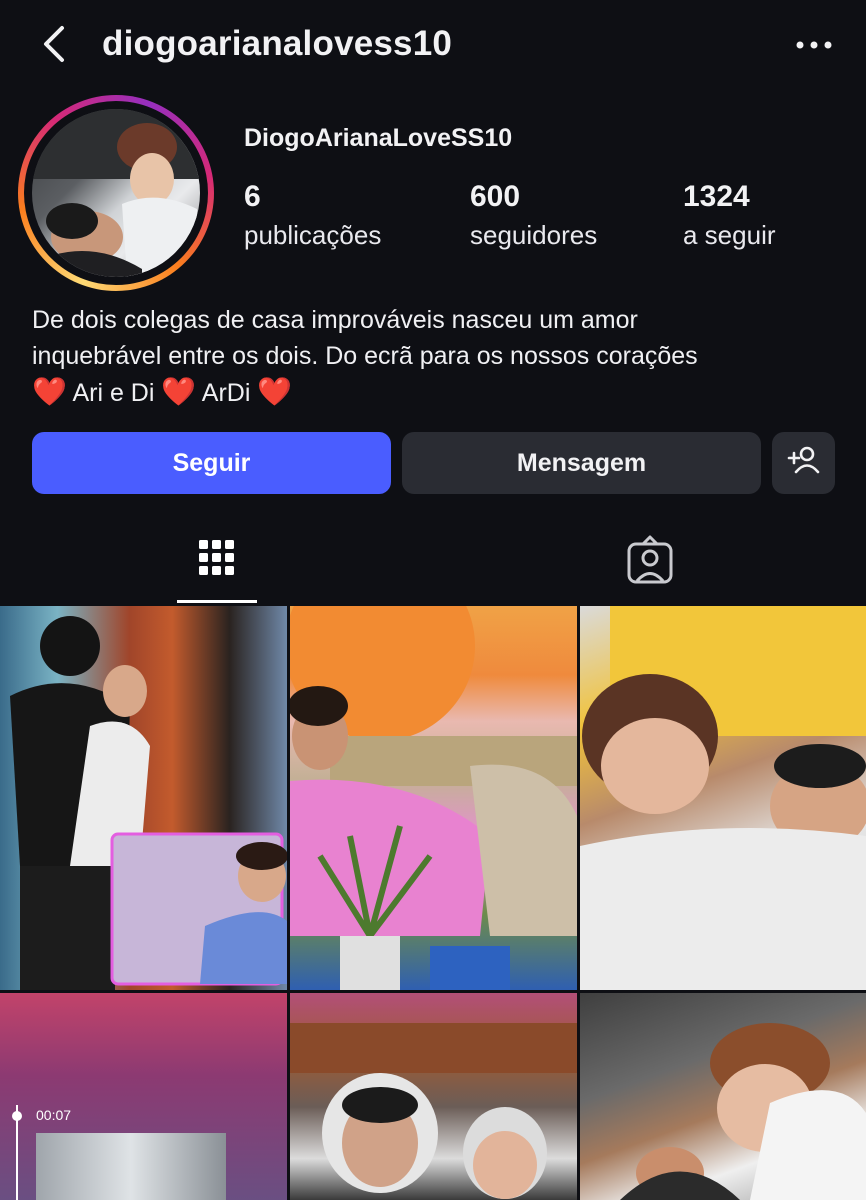 Image resolution: width=866 pixels, height=1200 pixels. Describe the element at coordinates (114, 393) in the screenshot. I see `bio-text: Ari e Di` at that location.